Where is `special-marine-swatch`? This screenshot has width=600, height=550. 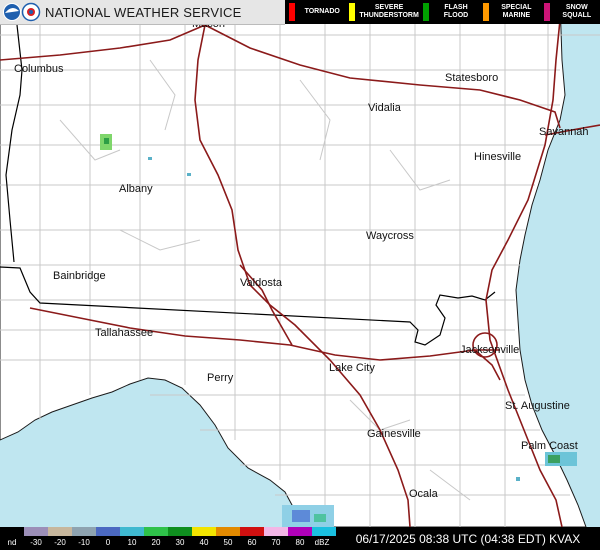 special-marine-swatch is located at coordinates (486, 12).